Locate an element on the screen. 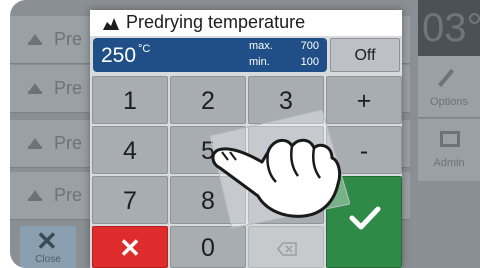 The height and width of the screenshot is (268, 480). background-options-button: Options is located at coordinates (449, 87).